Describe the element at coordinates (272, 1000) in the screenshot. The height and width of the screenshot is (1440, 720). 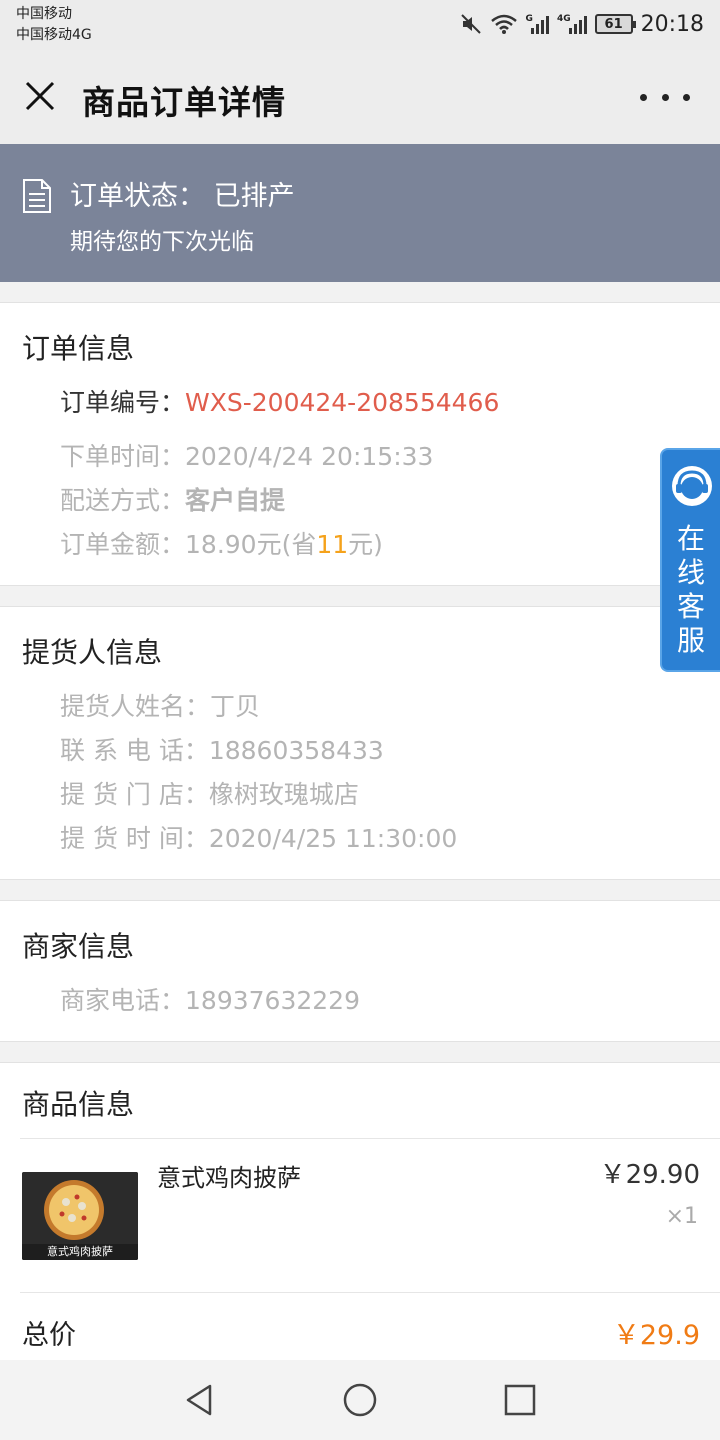
I see `merchant-phone-value: 18937632229` at that location.